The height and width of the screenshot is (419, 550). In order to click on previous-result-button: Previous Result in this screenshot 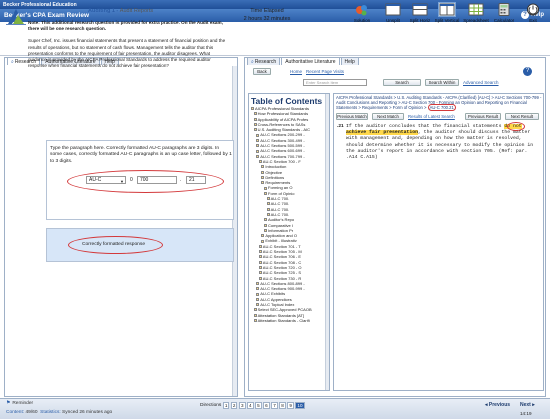, I will do `click(483, 116)`.